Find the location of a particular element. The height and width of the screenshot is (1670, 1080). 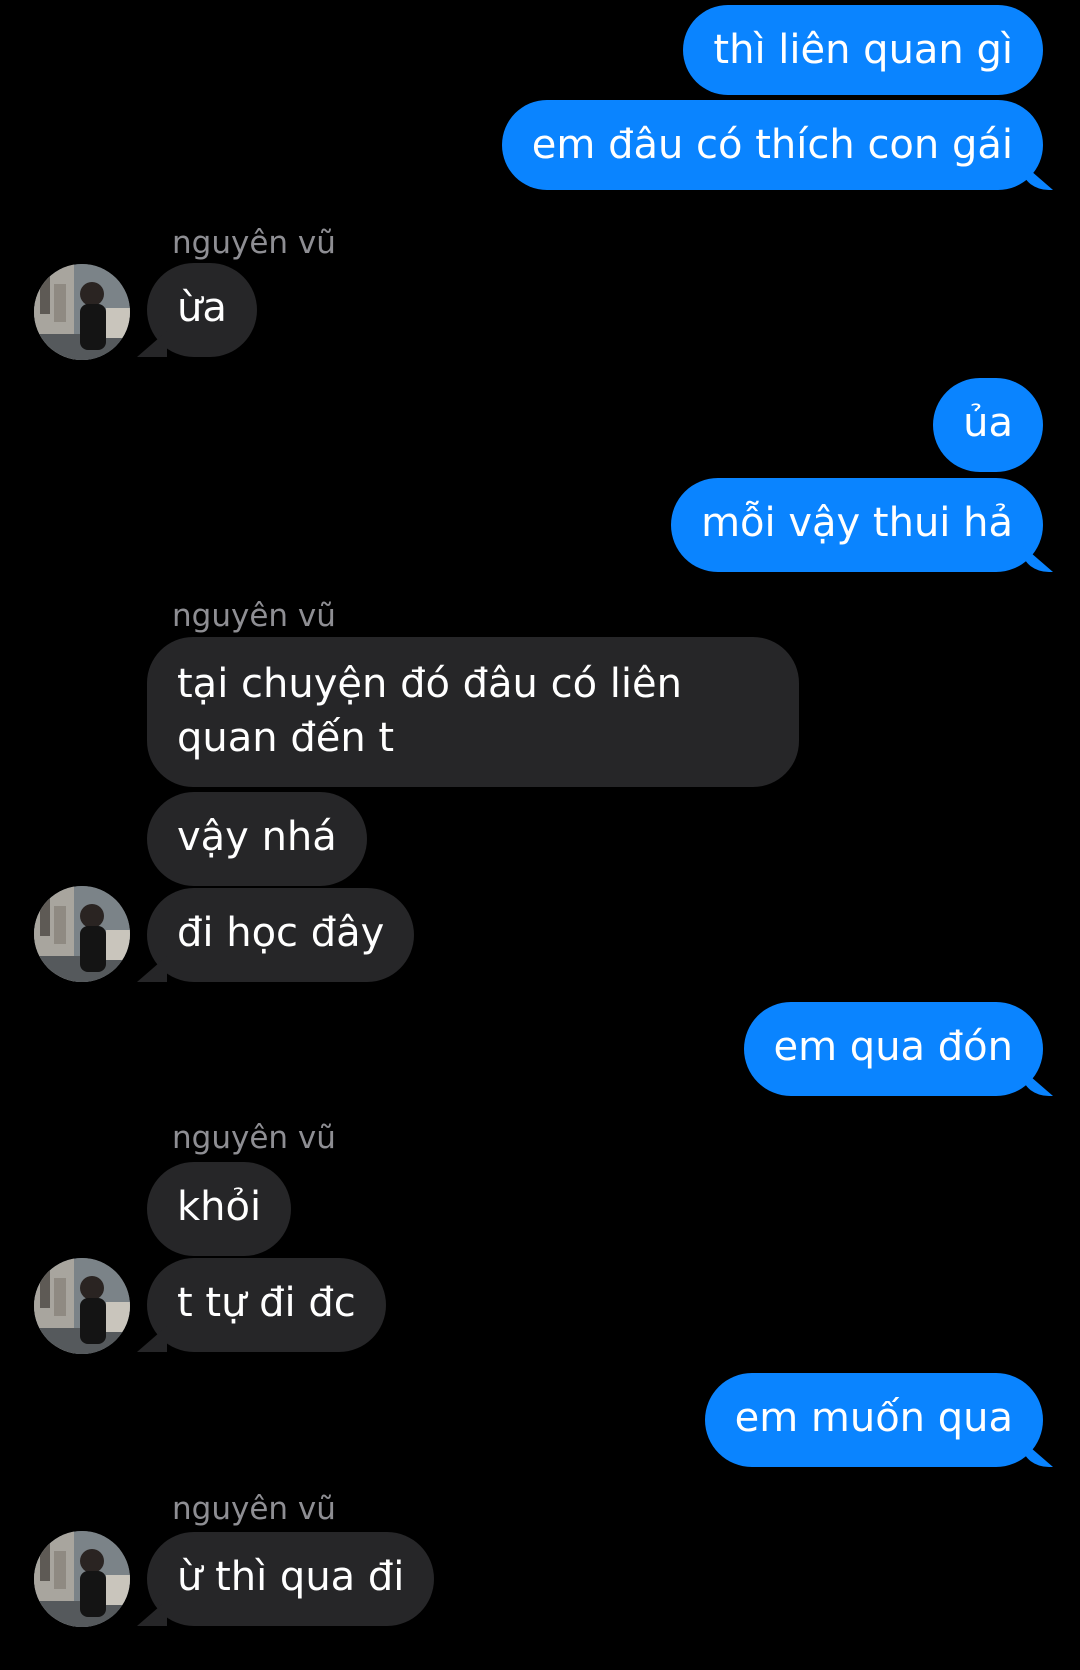

message-bubble-incoming: t tự đi đc is located at coordinates (266, 1305).